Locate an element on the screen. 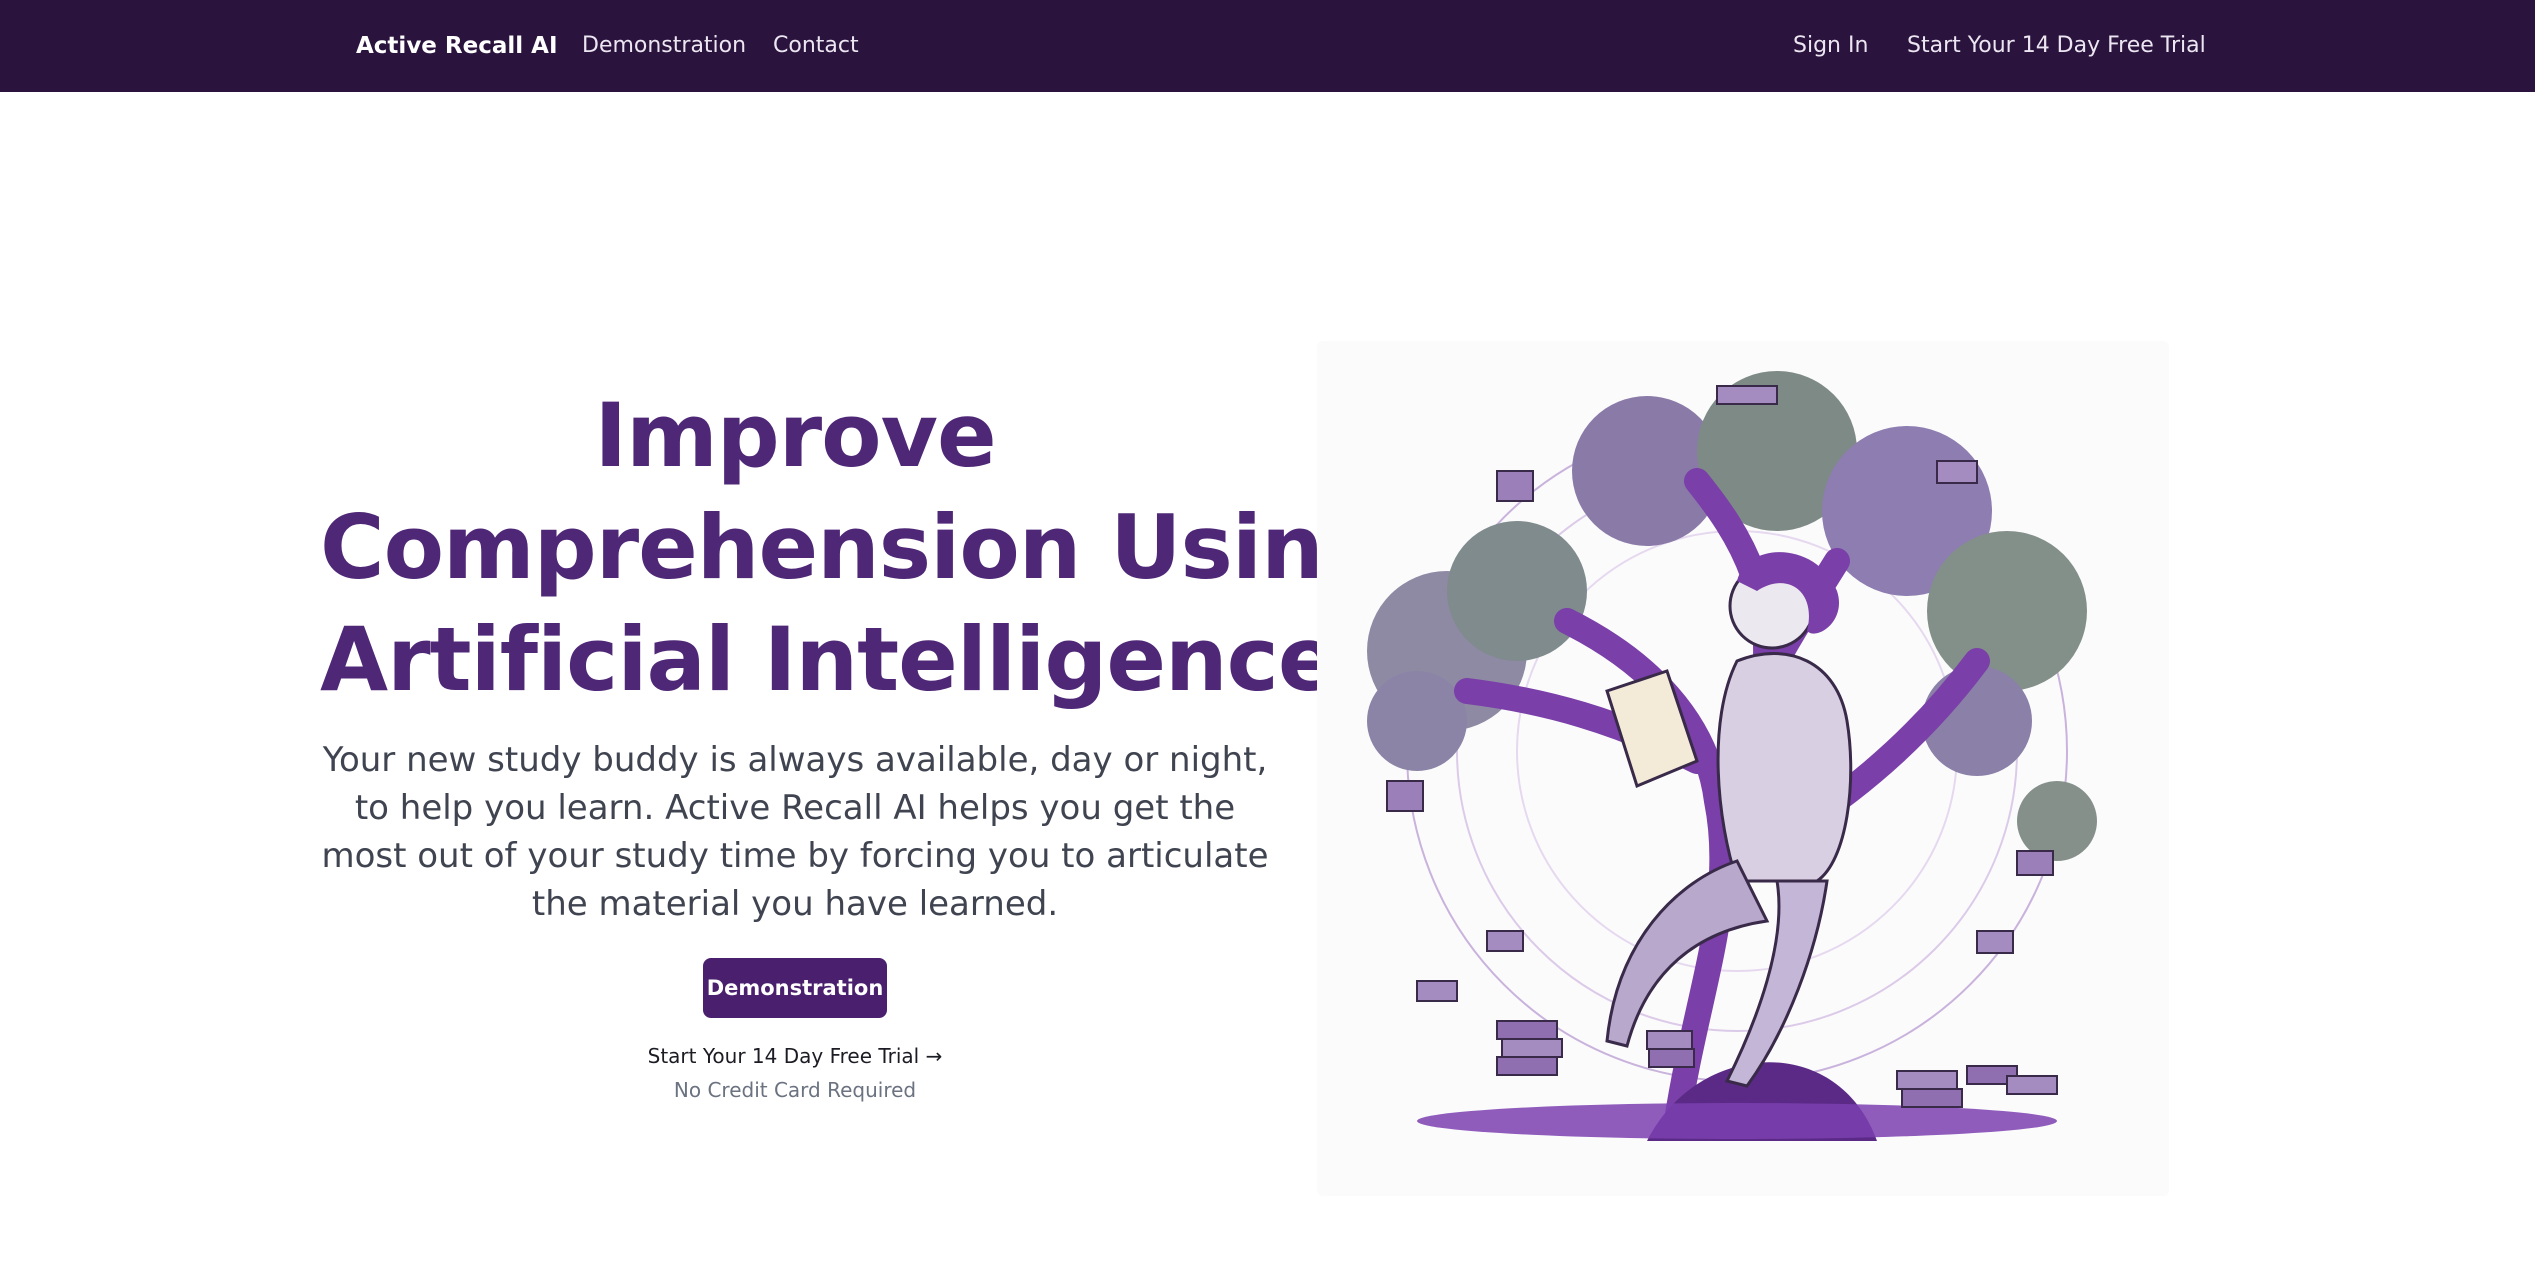  brand-logo-link: Active Recall AI is located at coordinates (457, 46).